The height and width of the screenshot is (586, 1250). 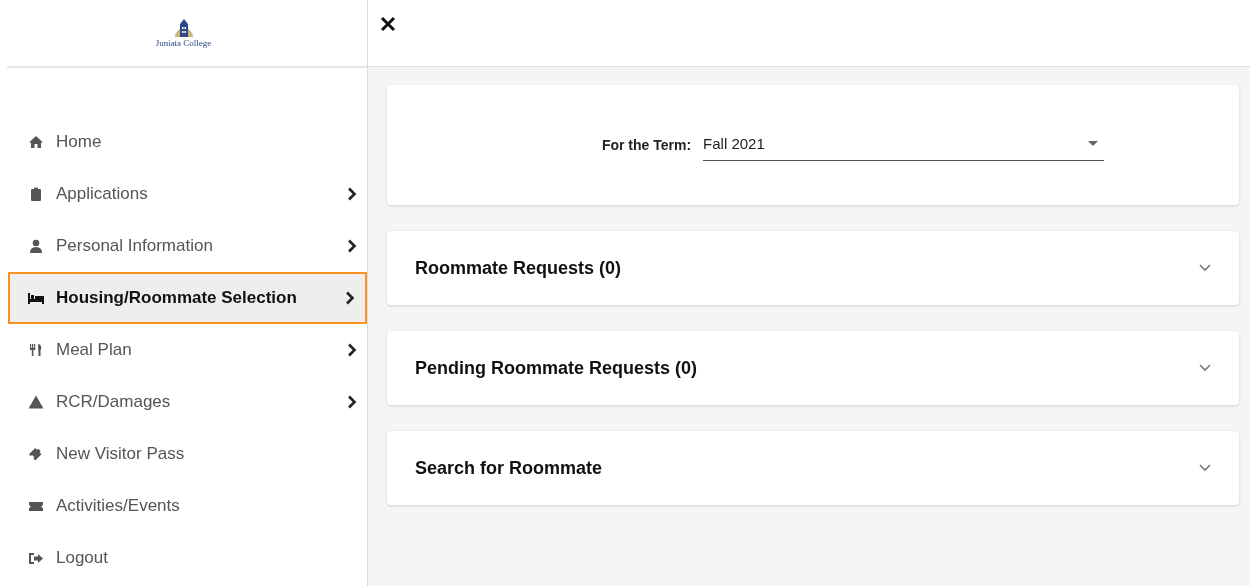 I want to click on term-select: Fall 2021, so click(x=904, y=145).